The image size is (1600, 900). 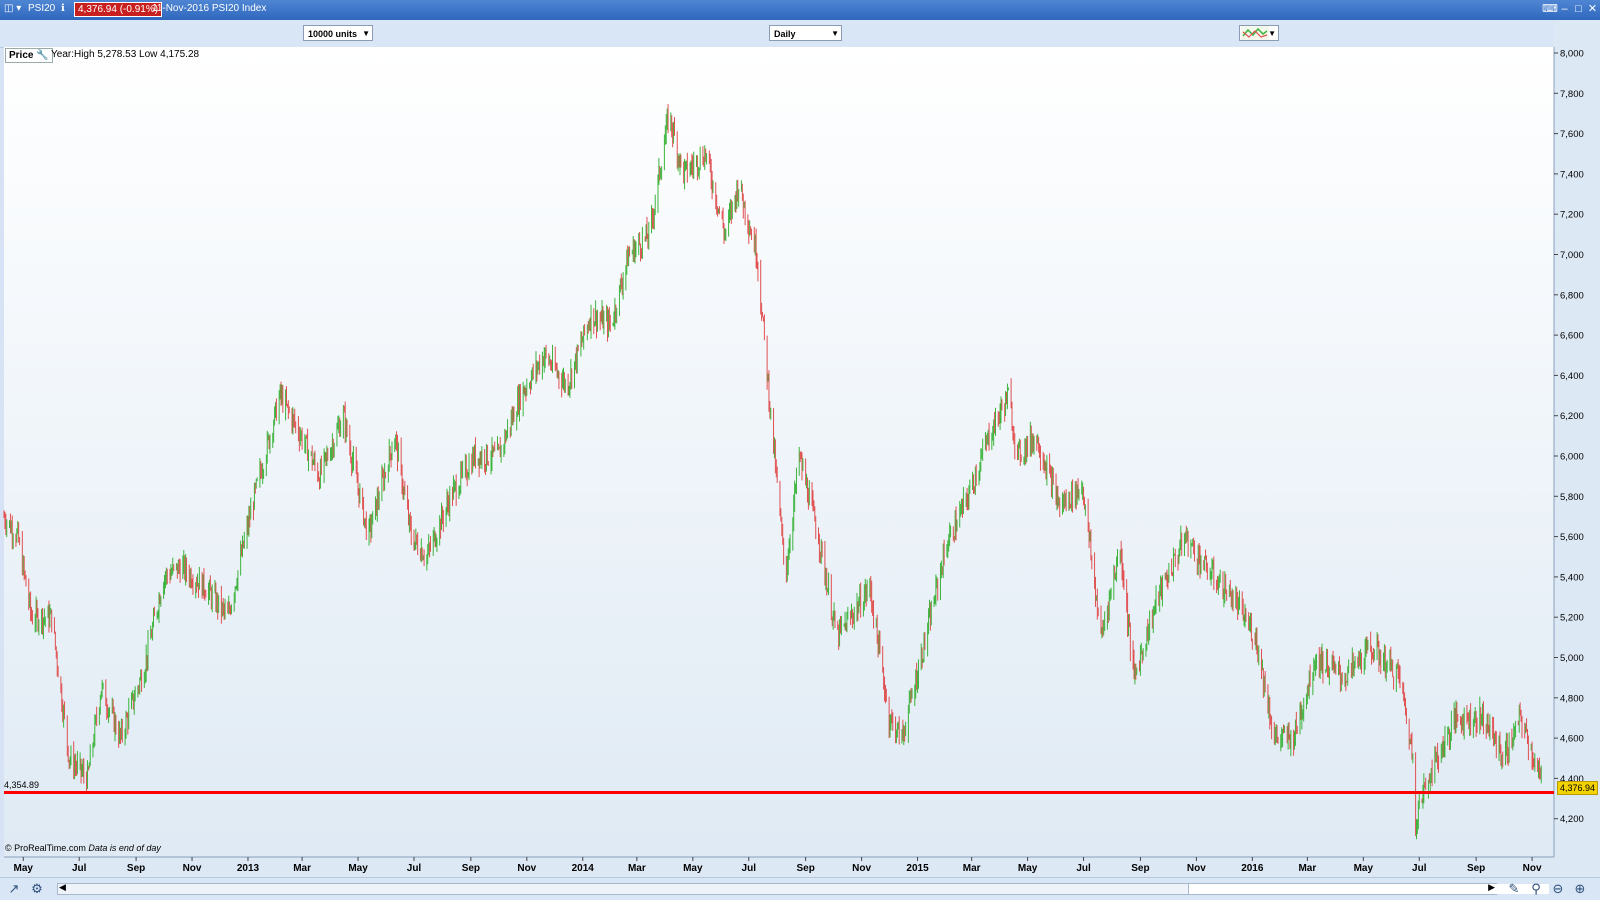 What do you see at coordinates (1577, 438) in the screenshot?
I see `y-axis-panel` at bounding box center [1577, 438].